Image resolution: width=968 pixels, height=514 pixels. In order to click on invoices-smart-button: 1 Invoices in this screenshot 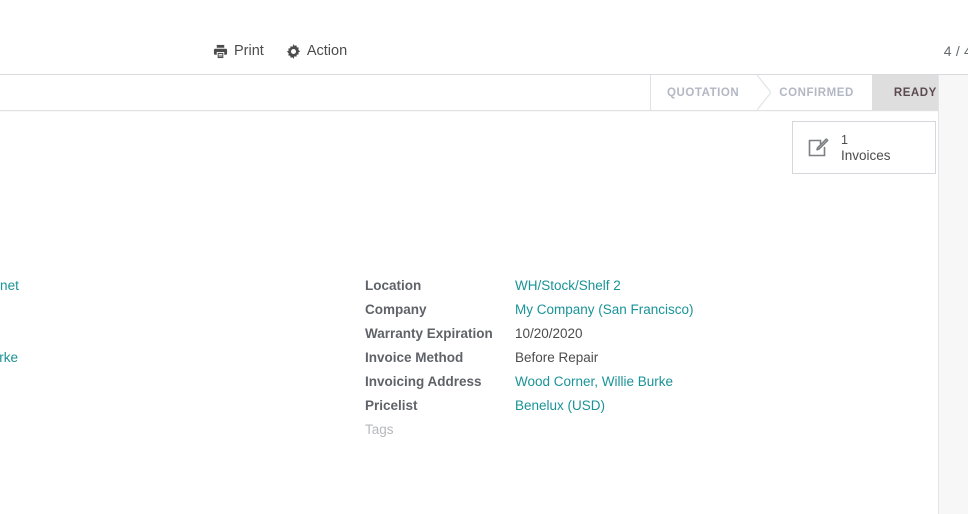, I will do `click(864, 147)`.